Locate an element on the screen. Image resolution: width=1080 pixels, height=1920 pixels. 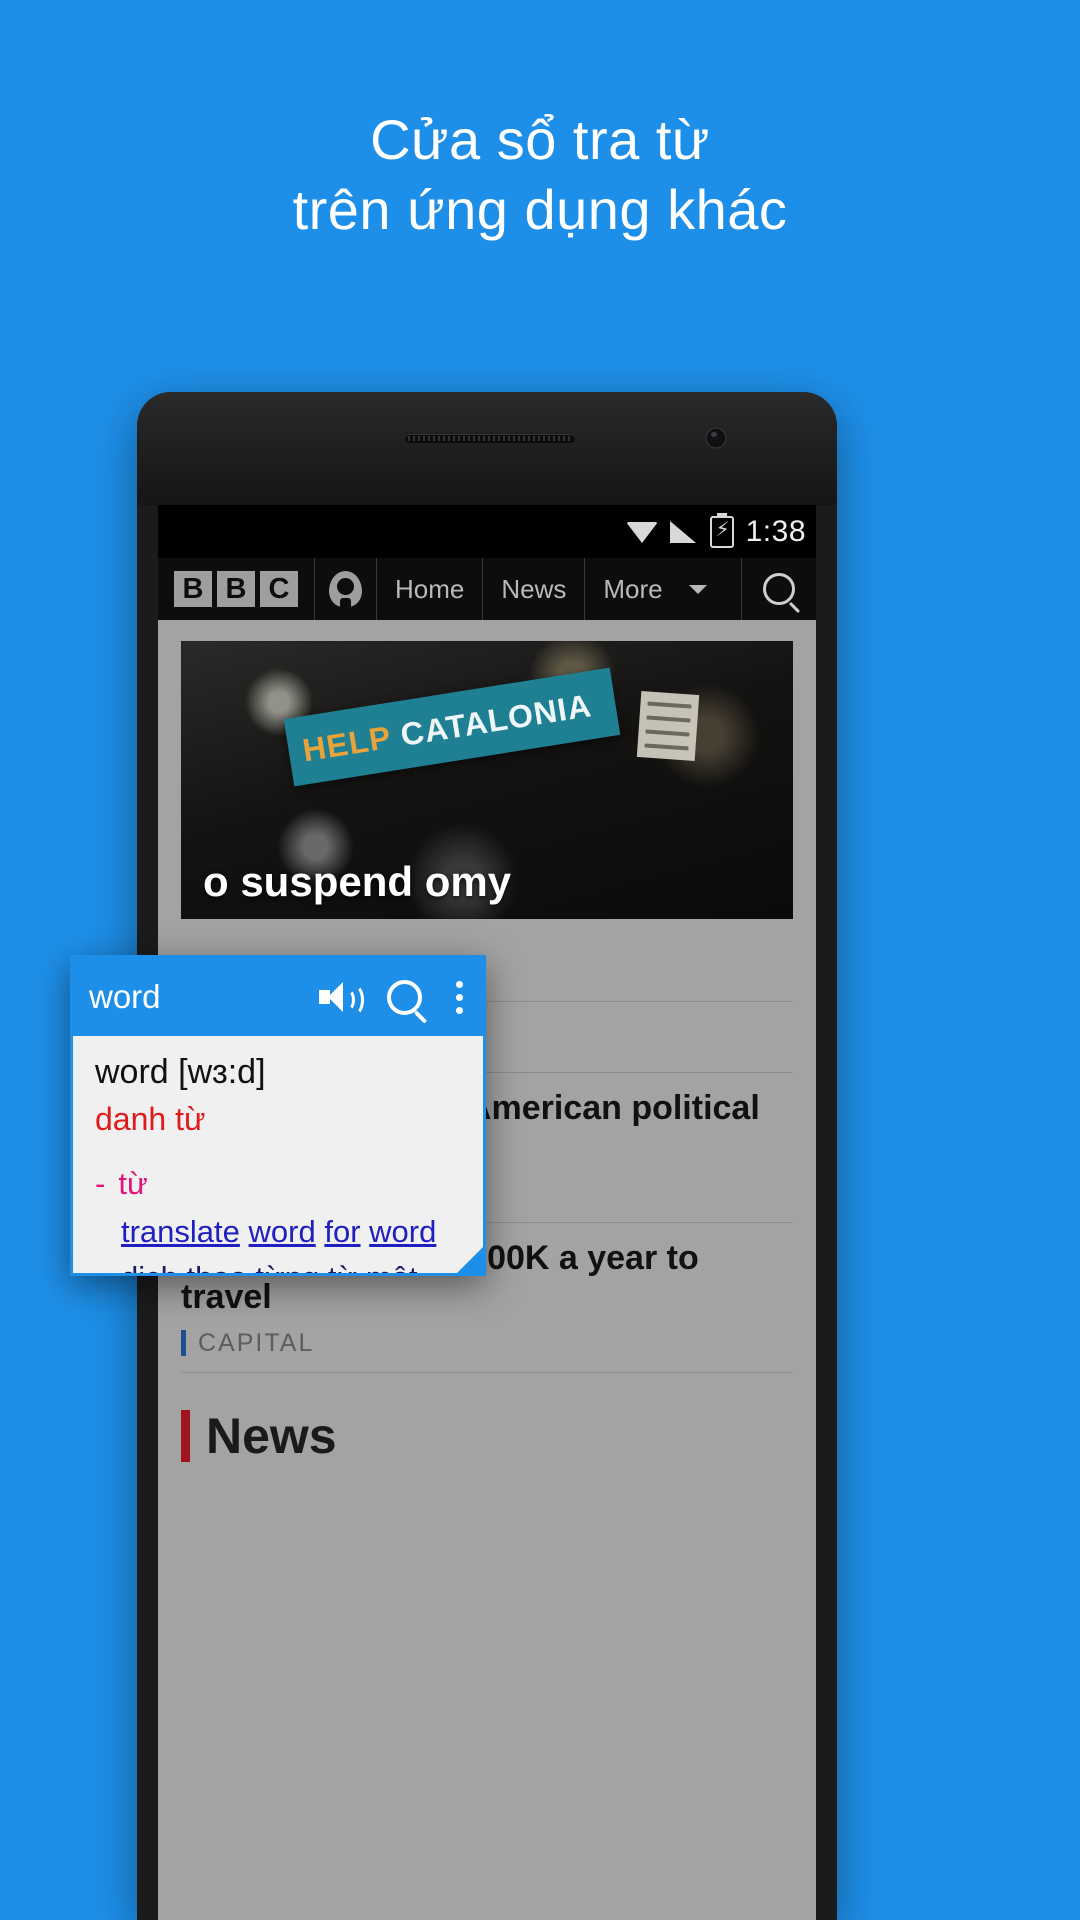
example-word-link: translate is located at coordinates (180, 1231).